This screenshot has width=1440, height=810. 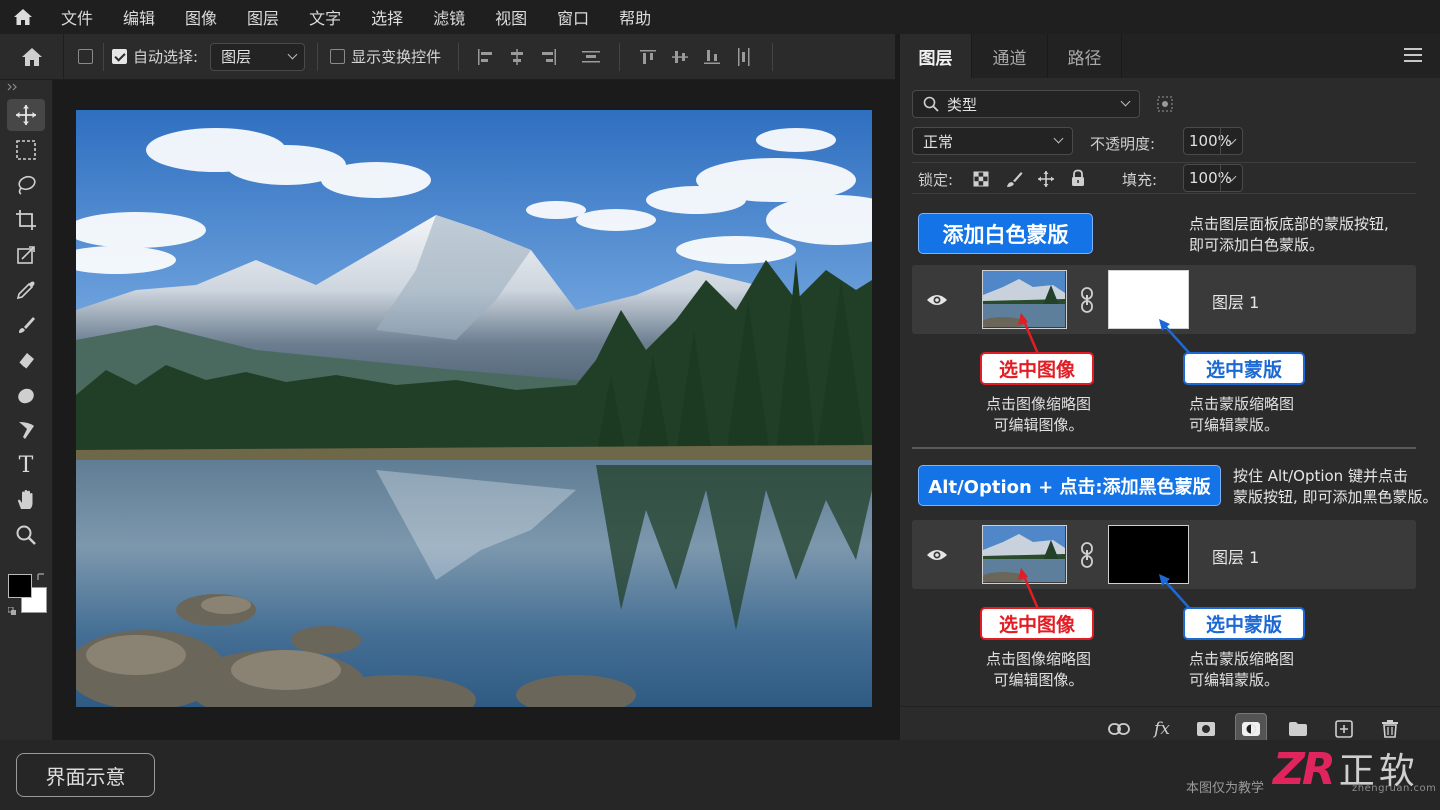 I want to click on fill-label: 填充:, so click(x=1140, y=180).